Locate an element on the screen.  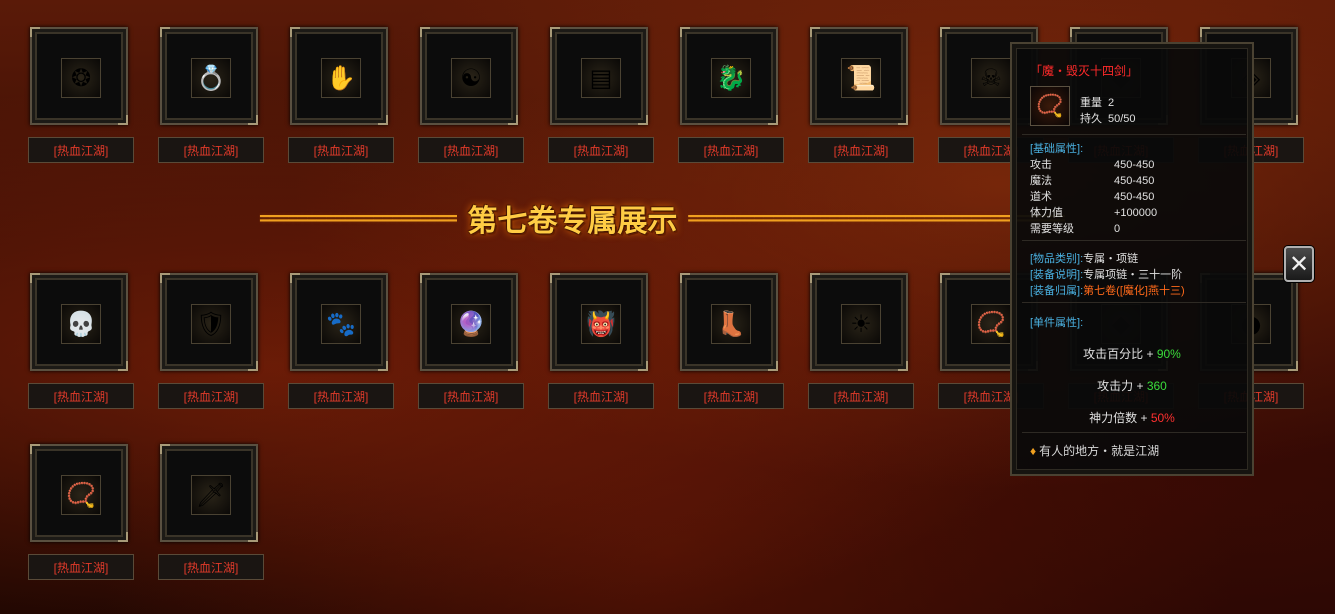
demon-mask-icon: 👹 is located at coordinates (601, 324).